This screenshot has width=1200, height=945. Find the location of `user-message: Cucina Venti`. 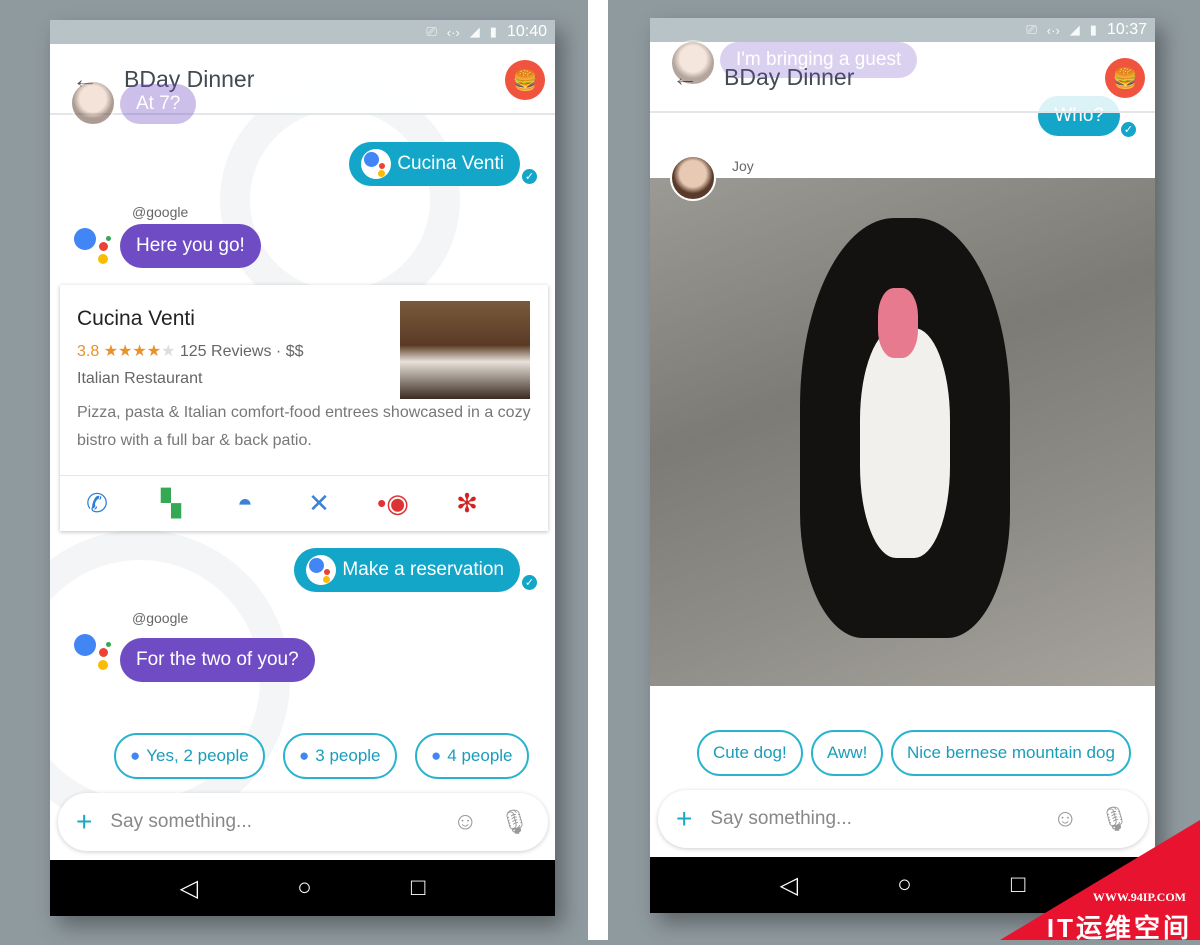

user-message: Cucina Venti is located at coordinates (434, 164).